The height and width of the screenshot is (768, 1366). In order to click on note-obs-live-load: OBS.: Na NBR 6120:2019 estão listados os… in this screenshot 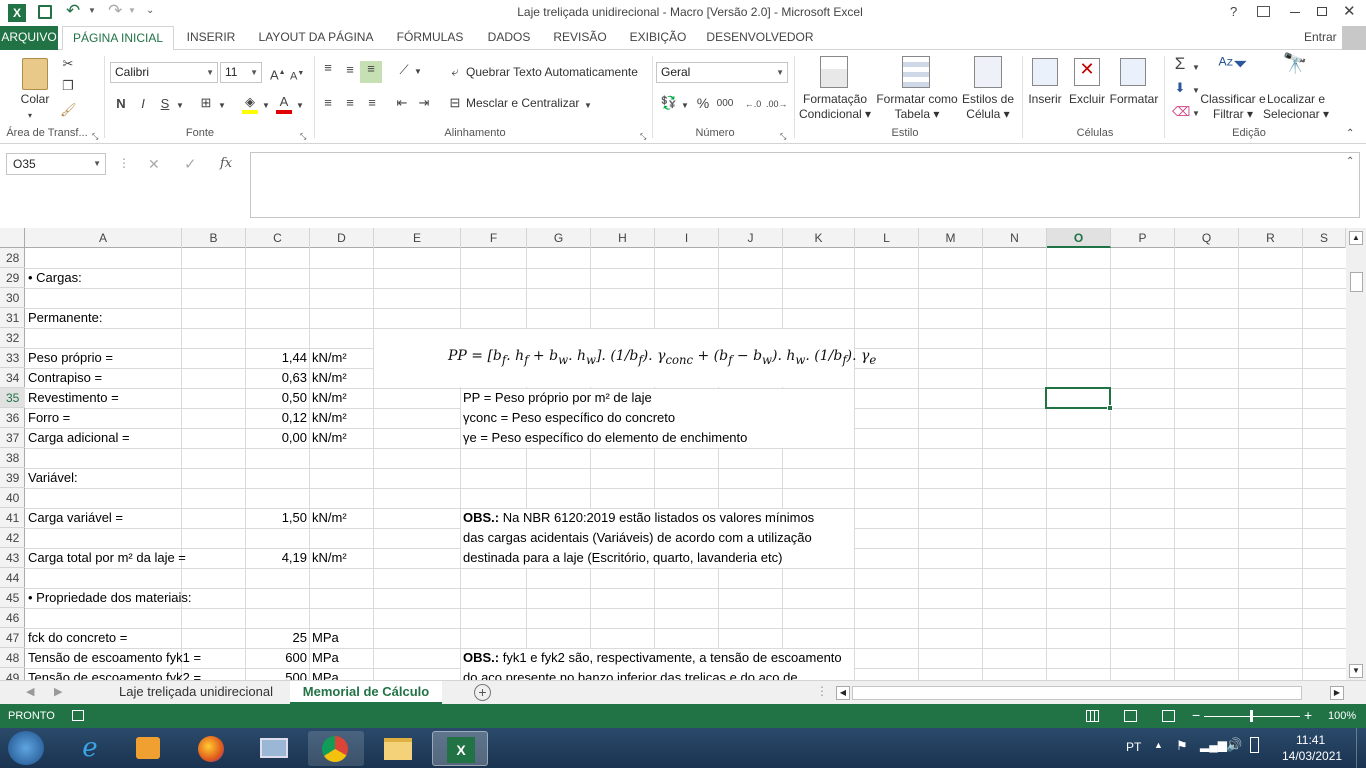, I will do `click(638, 518)`.